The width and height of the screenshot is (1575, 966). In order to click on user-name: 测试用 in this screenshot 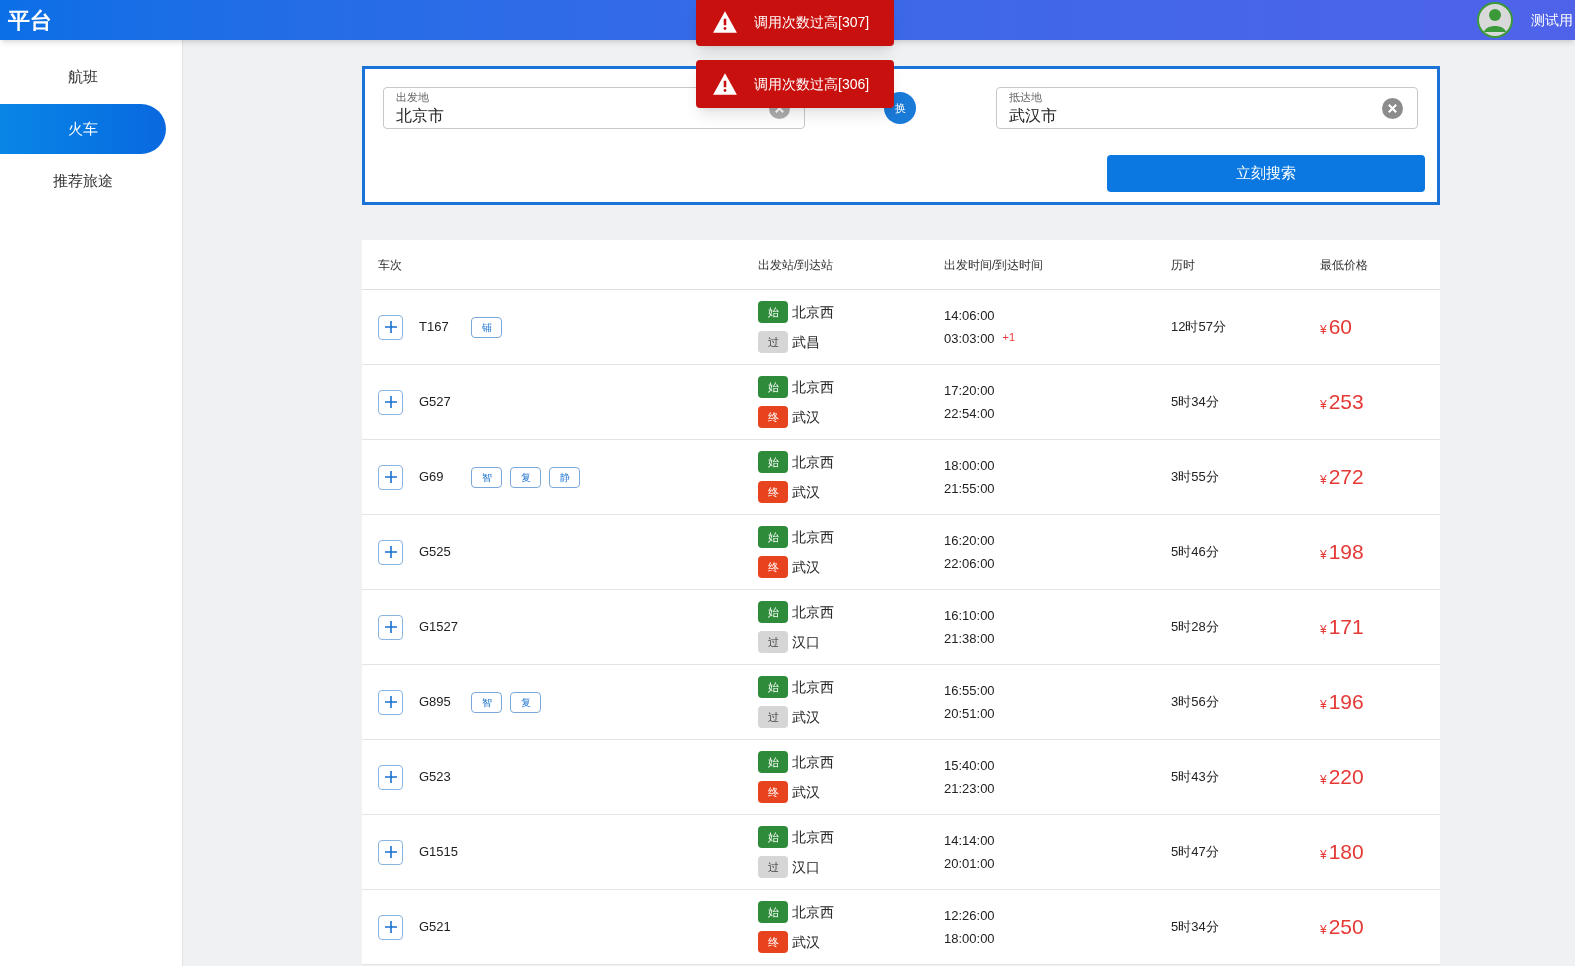, I will do `click(1552, 20)`.